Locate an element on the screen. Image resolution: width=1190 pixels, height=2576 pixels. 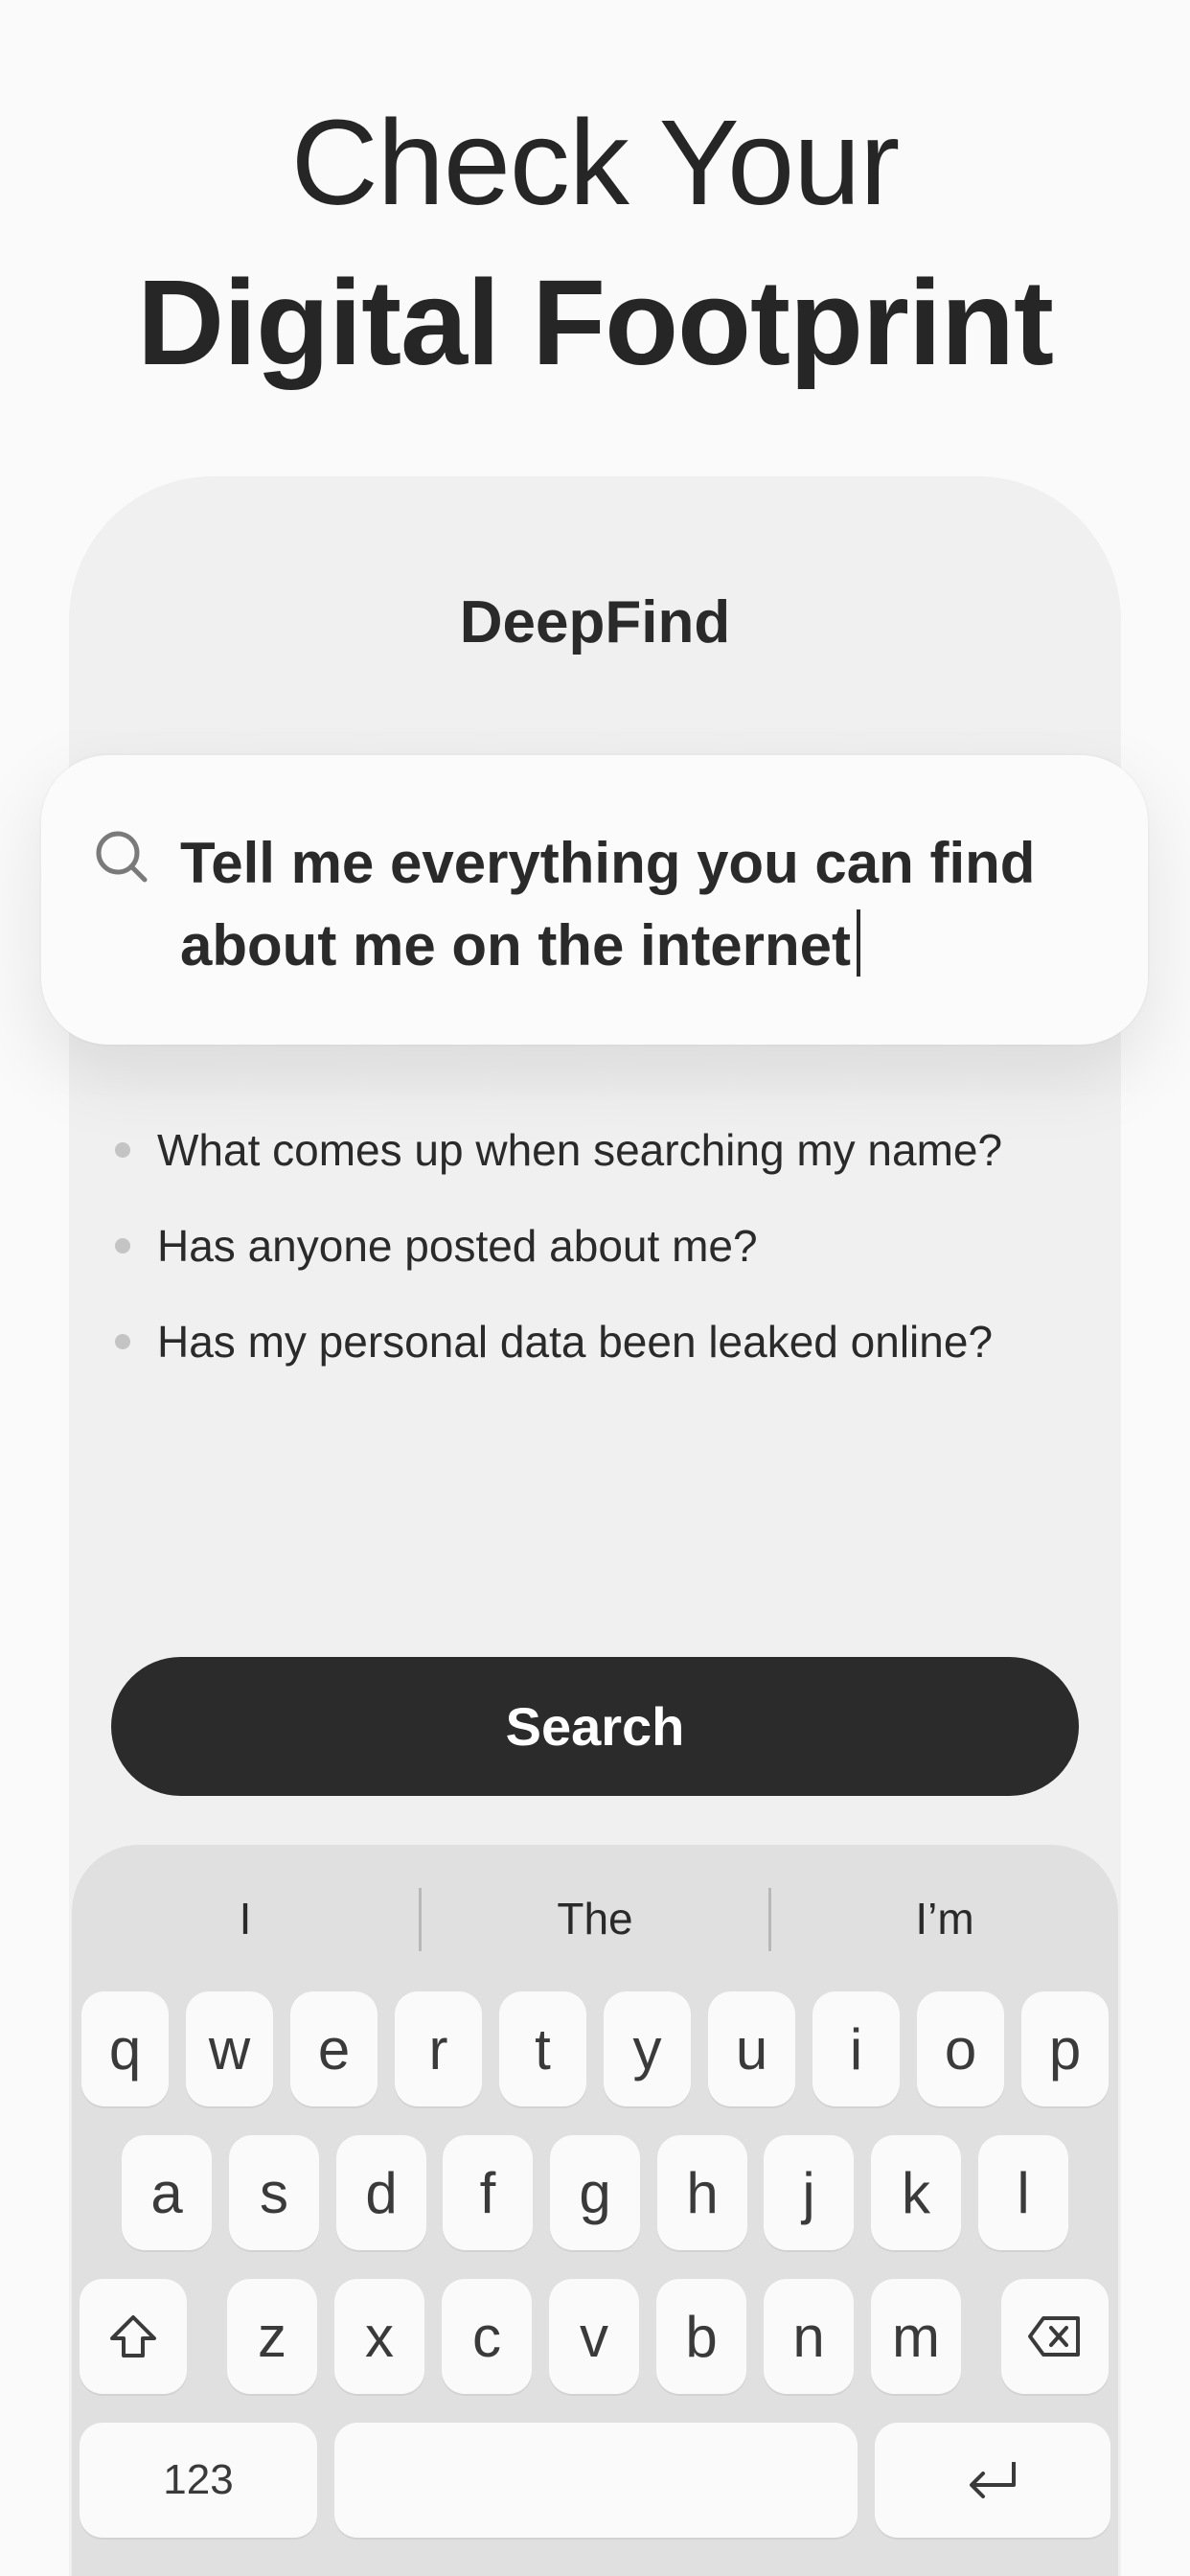
suggestion-item: What comes up when searching my name? is located at coordinates (613, 1150).